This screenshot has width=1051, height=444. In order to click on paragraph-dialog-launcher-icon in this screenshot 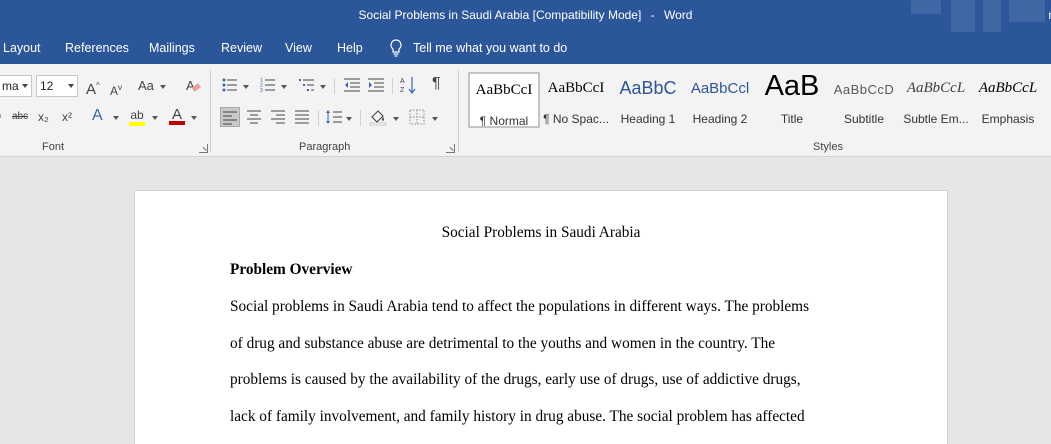, I will do `click(450, 148)`.